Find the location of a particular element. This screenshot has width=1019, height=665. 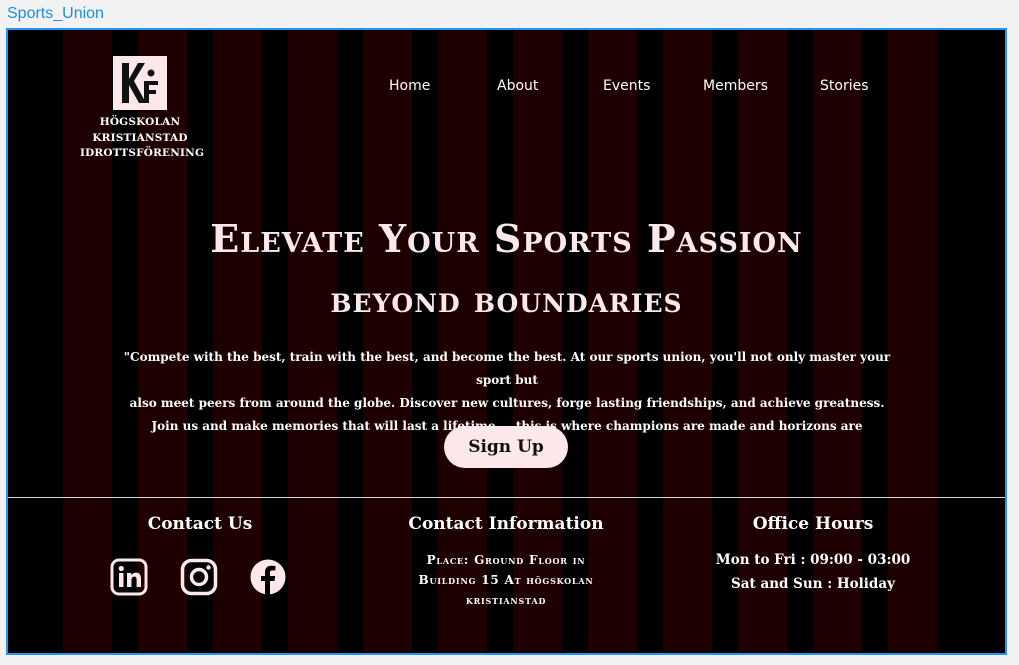

hours-weekdays: Mon to Fri : 09:00 - 03:00 is located at coordinates (813, 560).